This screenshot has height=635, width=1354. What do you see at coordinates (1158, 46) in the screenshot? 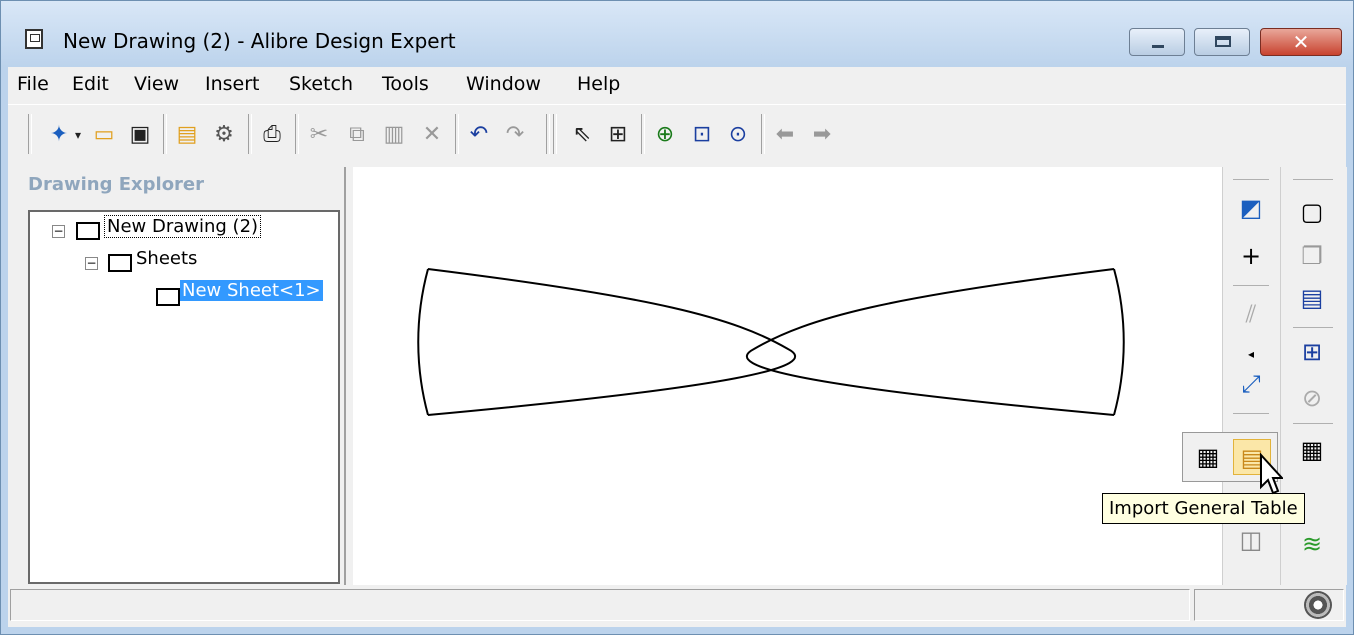
I see `minimize-icon` at bounding box center [1158, 46].